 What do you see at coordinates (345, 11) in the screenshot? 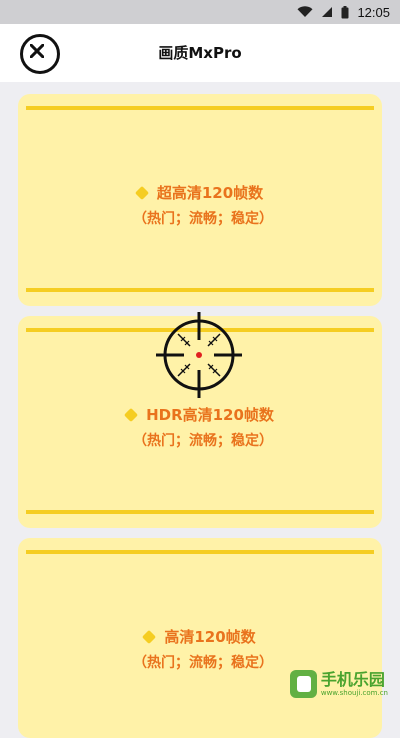
I see `battery-icon` at bounding box center [345, 11].